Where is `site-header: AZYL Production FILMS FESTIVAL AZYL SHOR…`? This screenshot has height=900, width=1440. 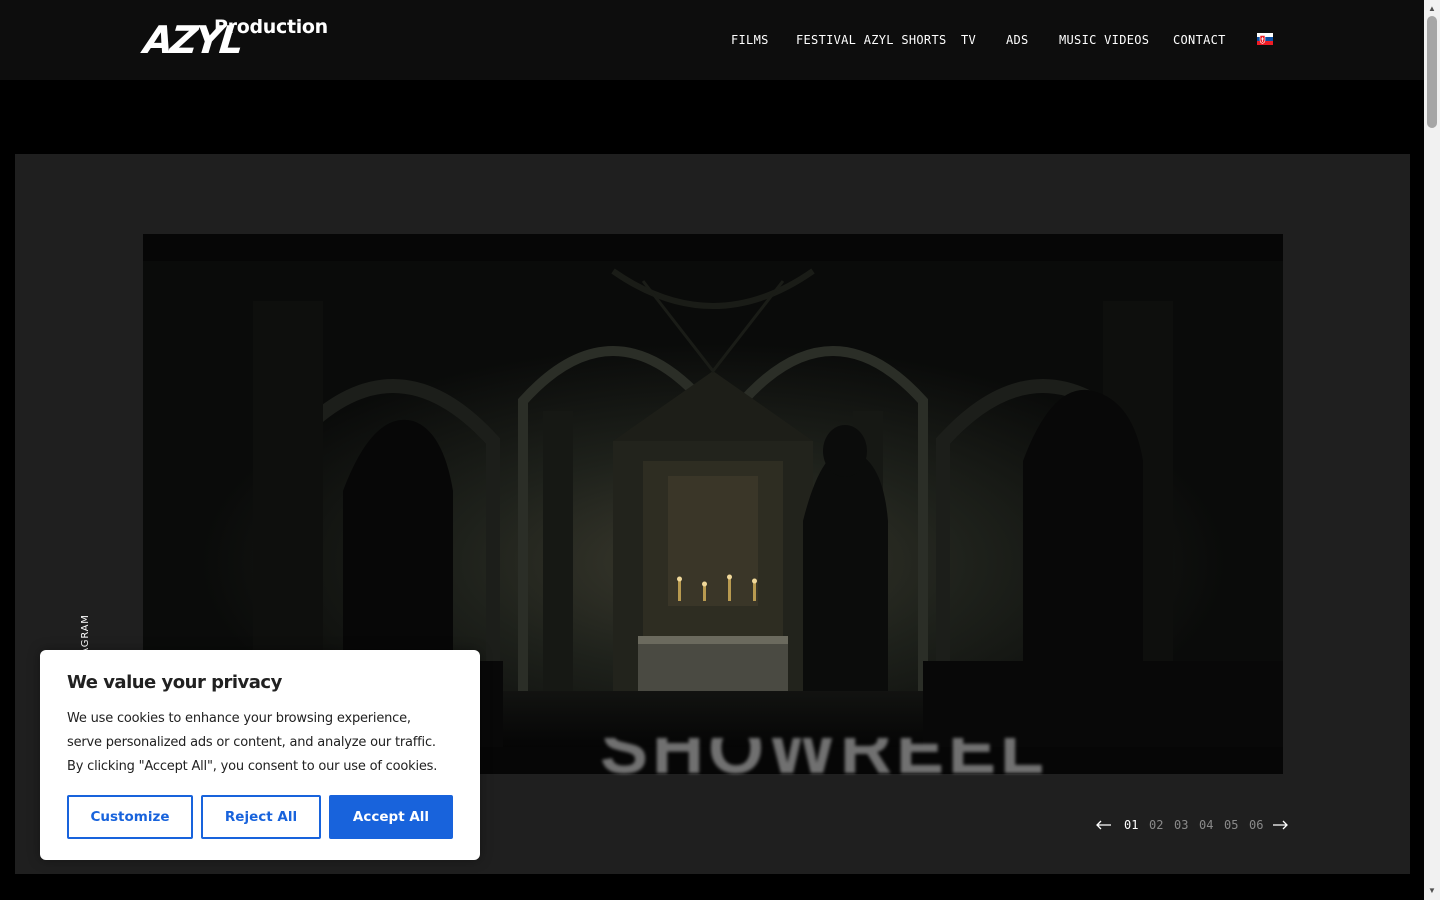 site-header: AZYL Production FILMS FESTIVAL AZYL SHOR… is located at coordinates (712, 40).